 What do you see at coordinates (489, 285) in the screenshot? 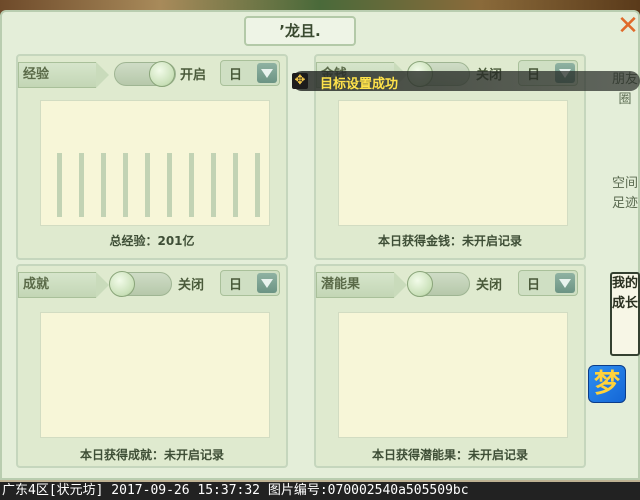
I see `potential-toggle-label: 关闭` at bounding box center [489, 285].